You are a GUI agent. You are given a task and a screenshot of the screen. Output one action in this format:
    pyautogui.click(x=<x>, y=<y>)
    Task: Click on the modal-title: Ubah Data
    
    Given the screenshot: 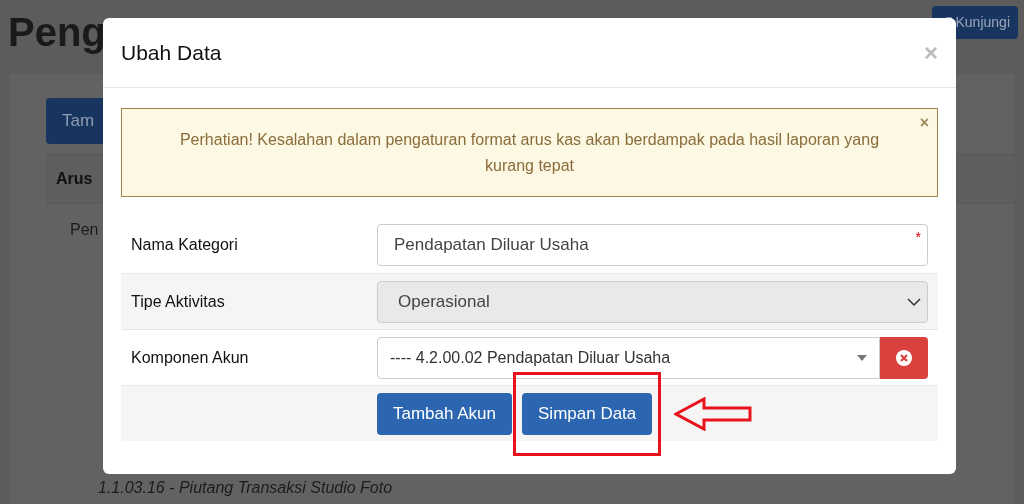 What is the action you would take?
    pyautogui.click(x=171, y=52)
    